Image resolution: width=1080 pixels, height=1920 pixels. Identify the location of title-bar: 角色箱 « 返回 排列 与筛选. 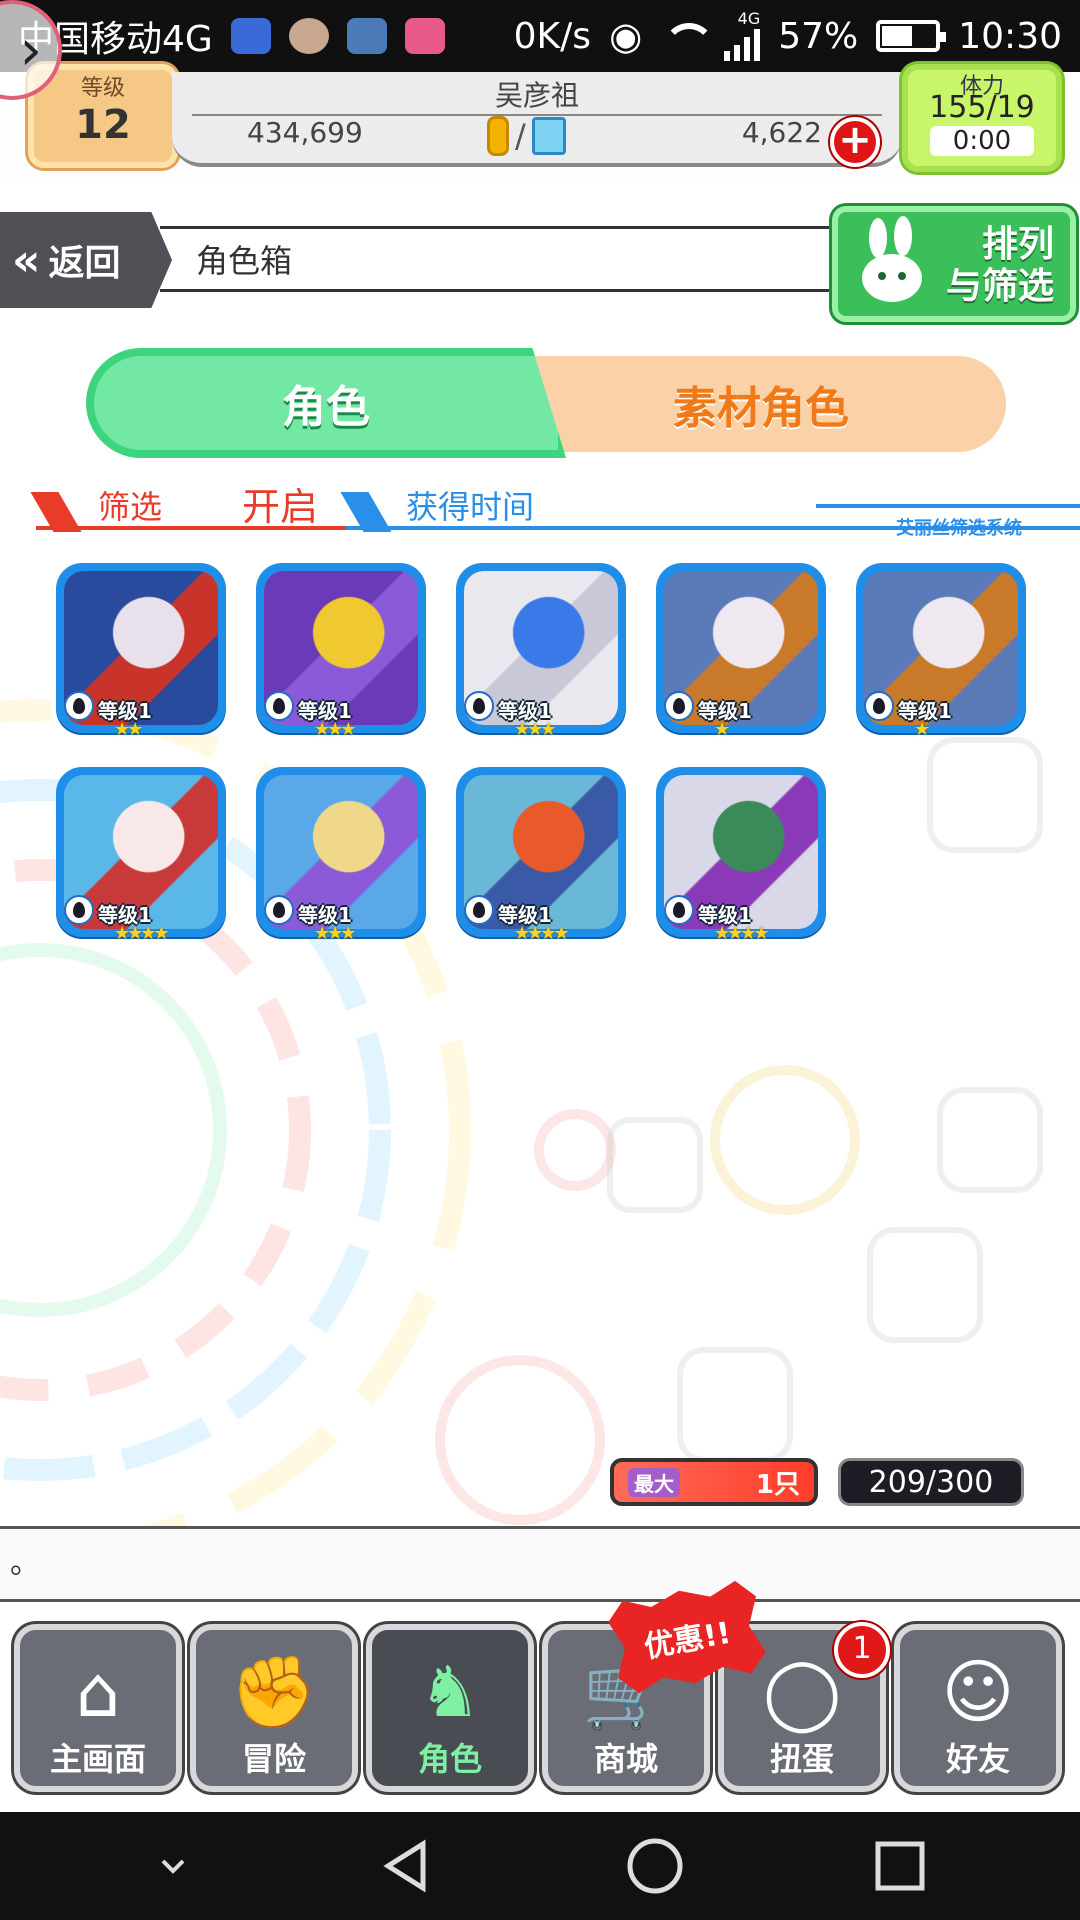
(540, 264).